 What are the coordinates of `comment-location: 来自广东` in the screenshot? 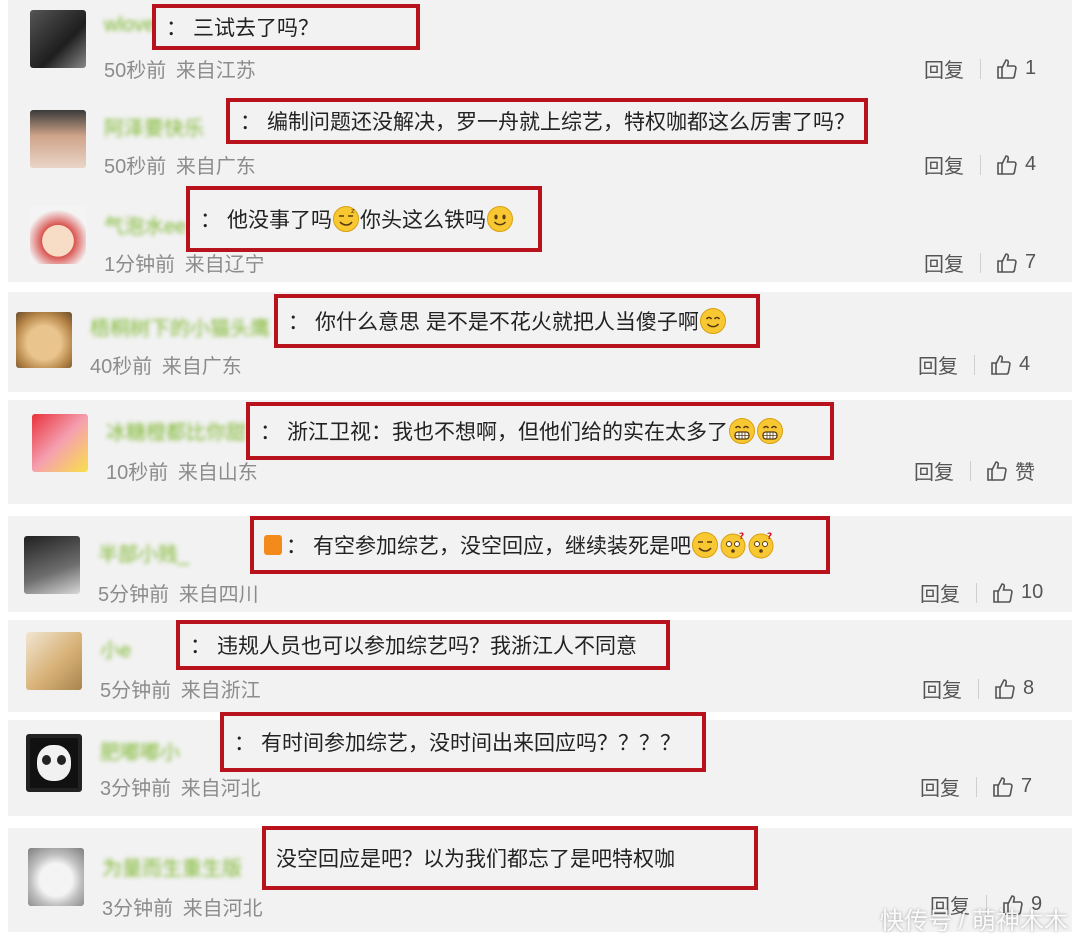 It's located at (215, 167).